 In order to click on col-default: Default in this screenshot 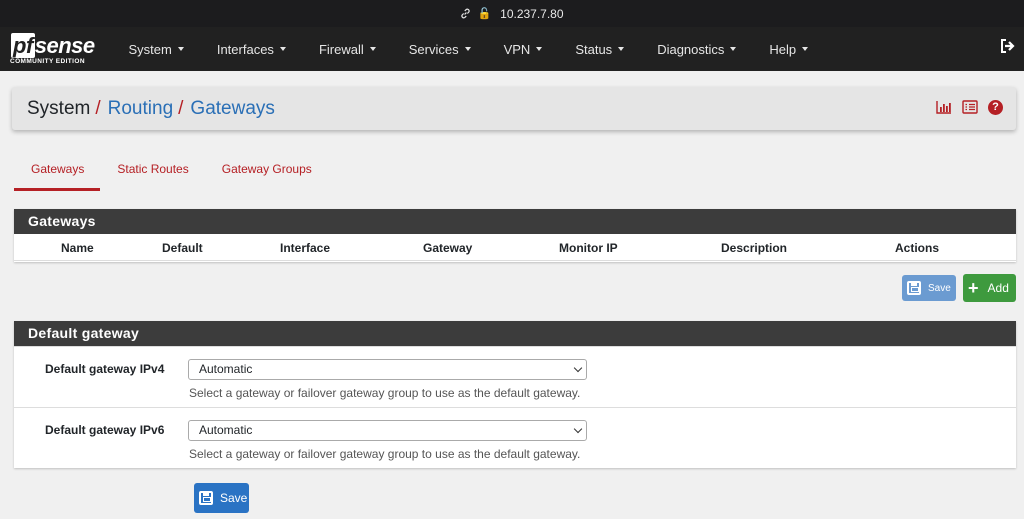, I will do `click(182, 248)`.